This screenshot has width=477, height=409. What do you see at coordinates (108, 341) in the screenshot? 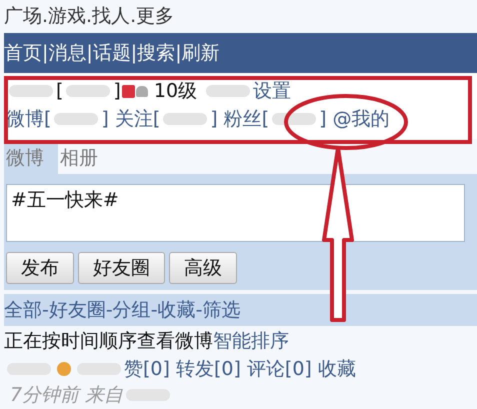
I see `sort-notice: 正在按时间顺序查看微博` at bounding box center [108, 341].